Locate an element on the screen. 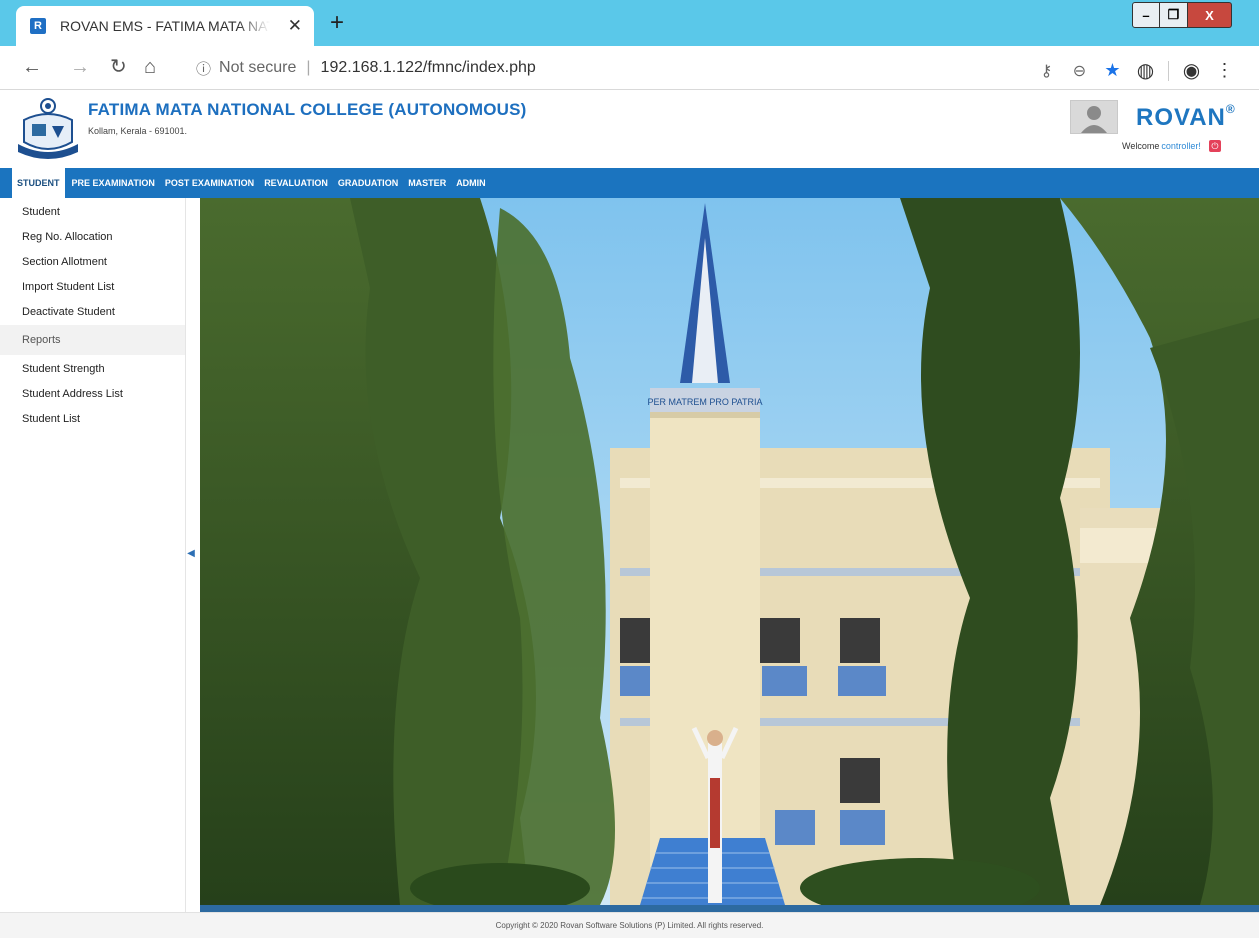 The height and width of the screenshot is (938, 1259). extension-icon: ◍ is located at coordinates (1145, 70).